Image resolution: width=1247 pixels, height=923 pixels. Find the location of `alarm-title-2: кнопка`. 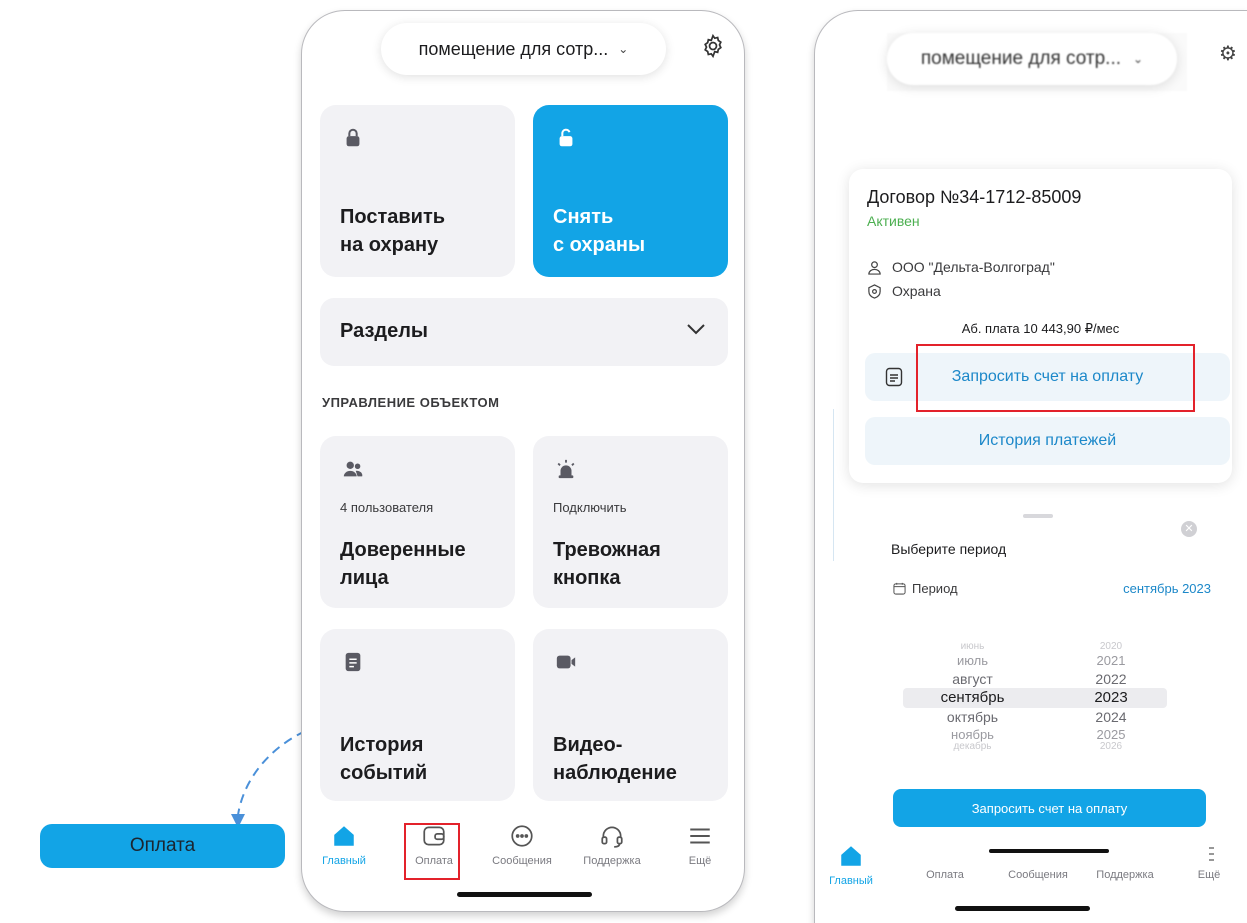

alarm-title-2: кнопка is located at coordinates (587, 578).